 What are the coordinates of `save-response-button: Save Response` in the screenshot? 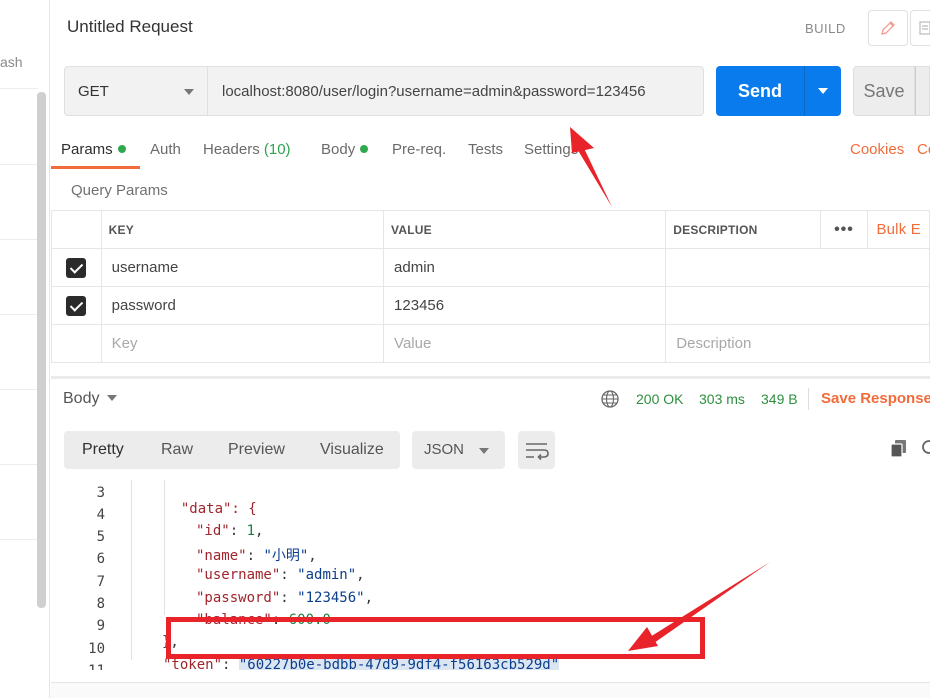 It's located at (875, 398).